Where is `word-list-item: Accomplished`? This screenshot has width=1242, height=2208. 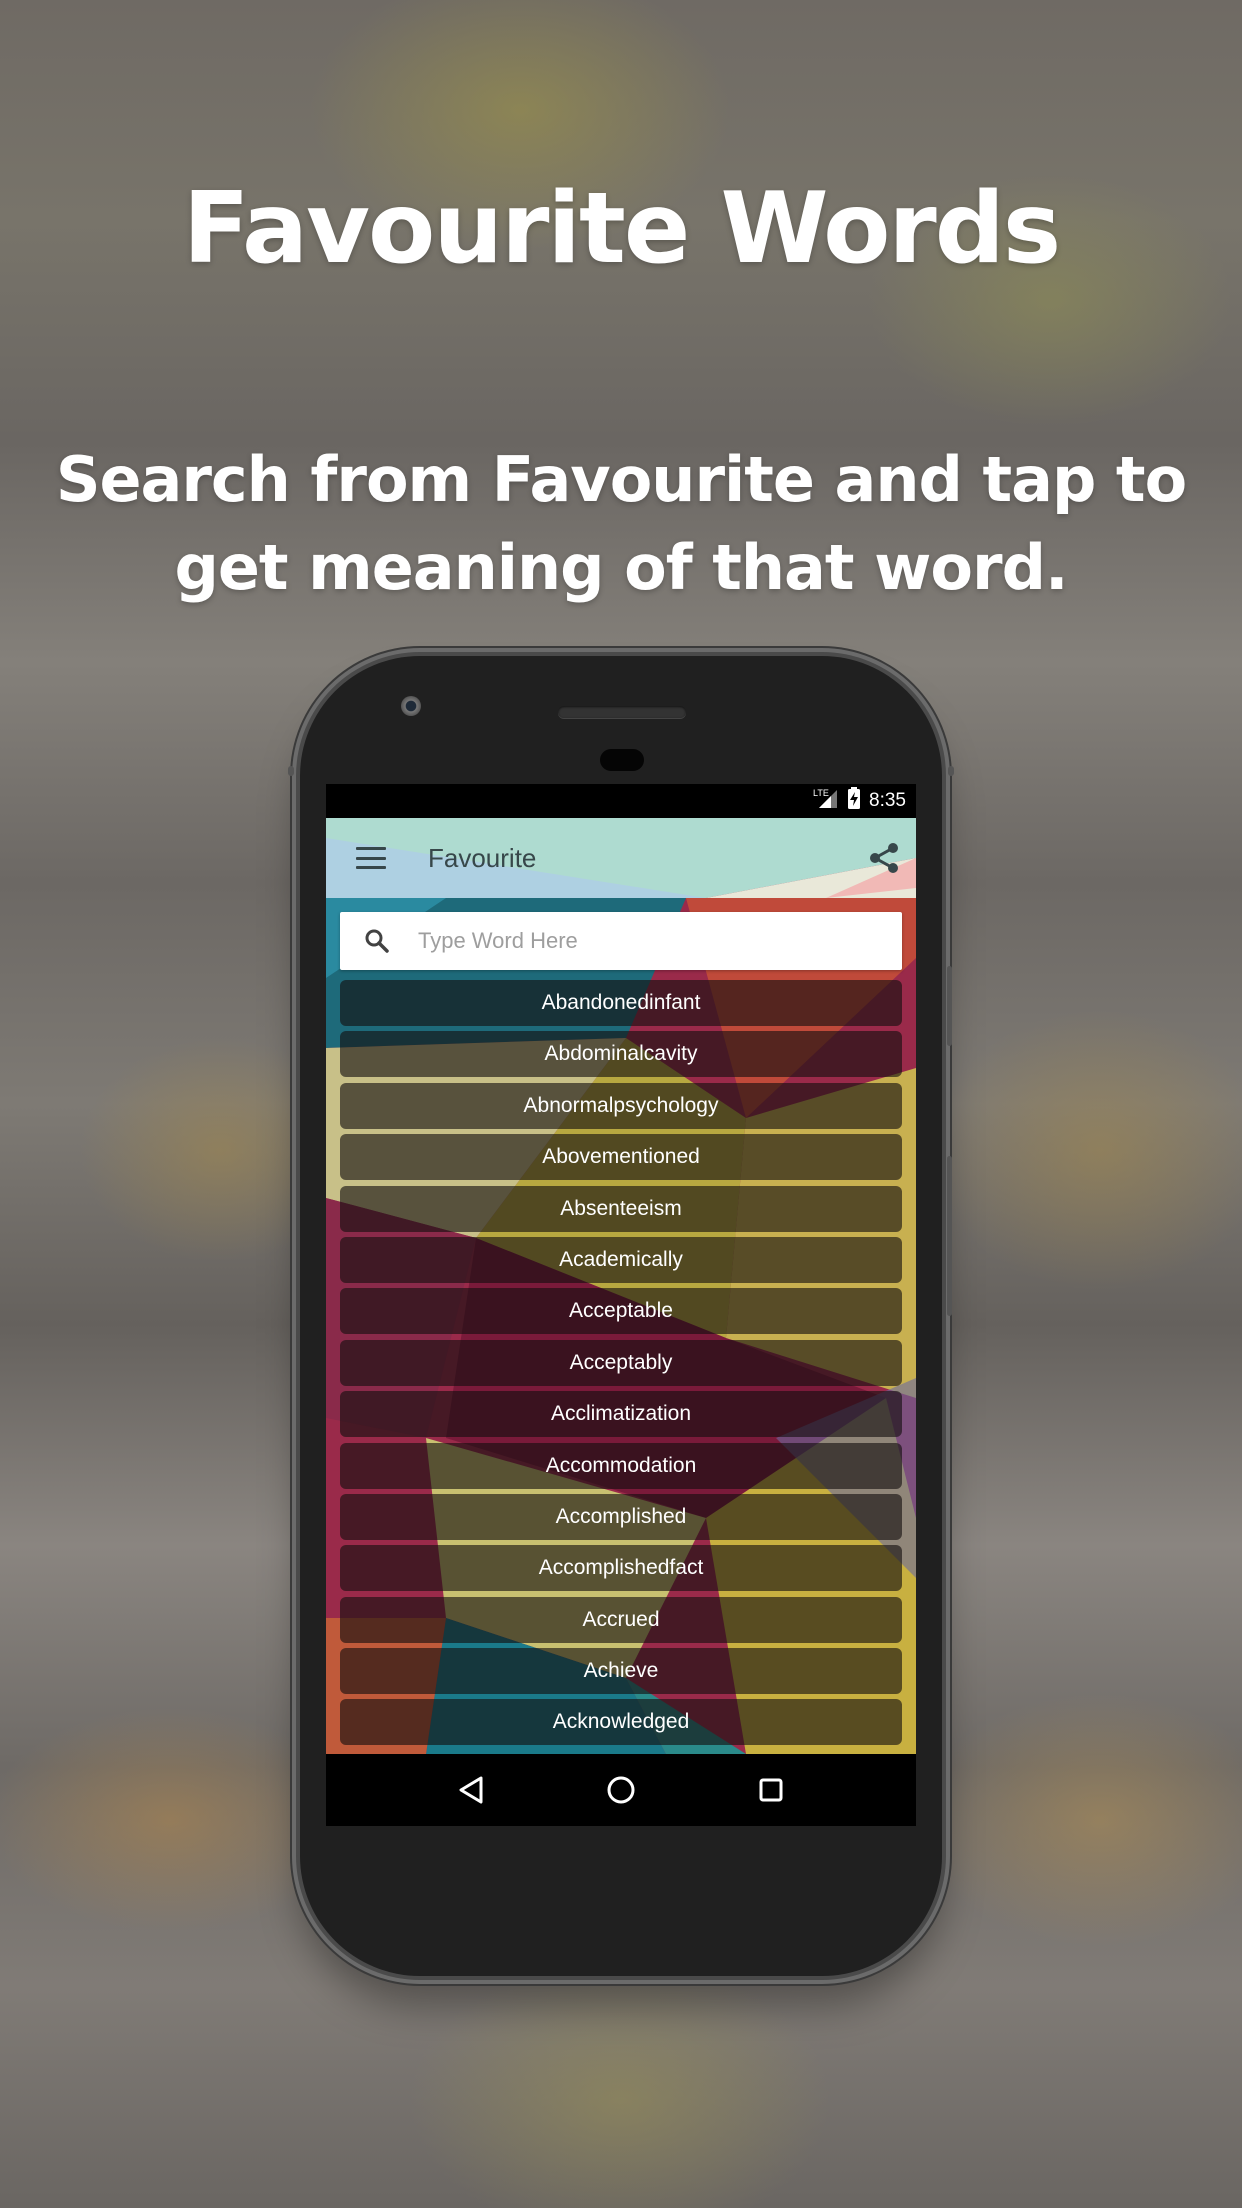
word-list-item: Accomplished is located at coordinates (621, 1516).